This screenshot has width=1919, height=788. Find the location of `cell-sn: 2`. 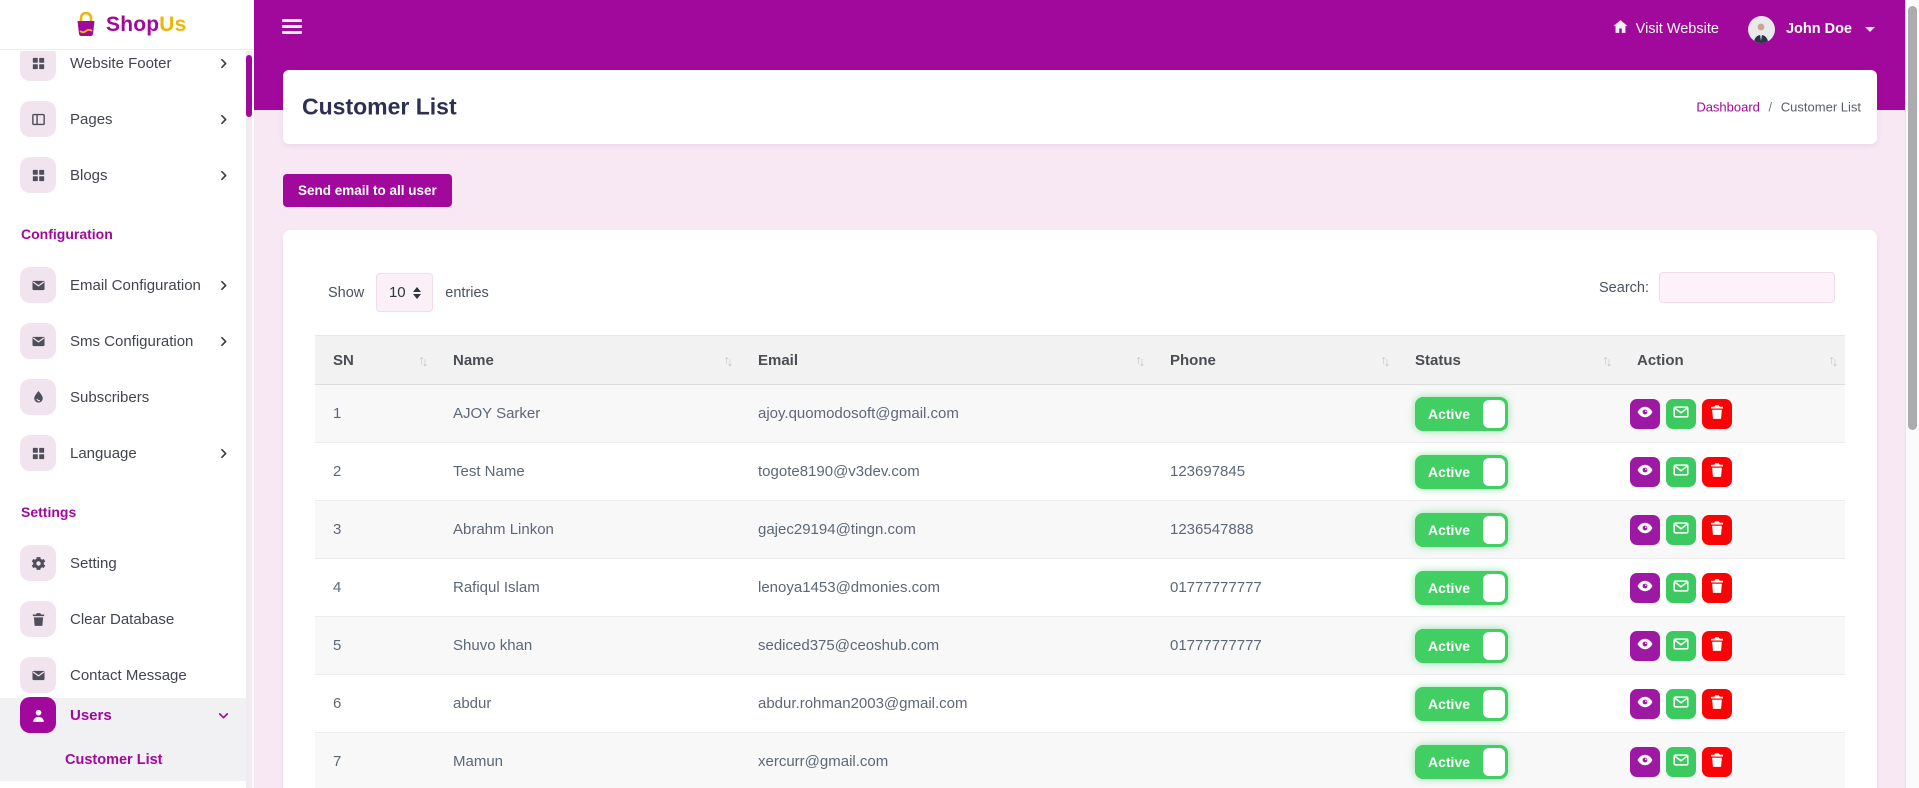

cell-sn: 2 is located at coordinates (337, 471).